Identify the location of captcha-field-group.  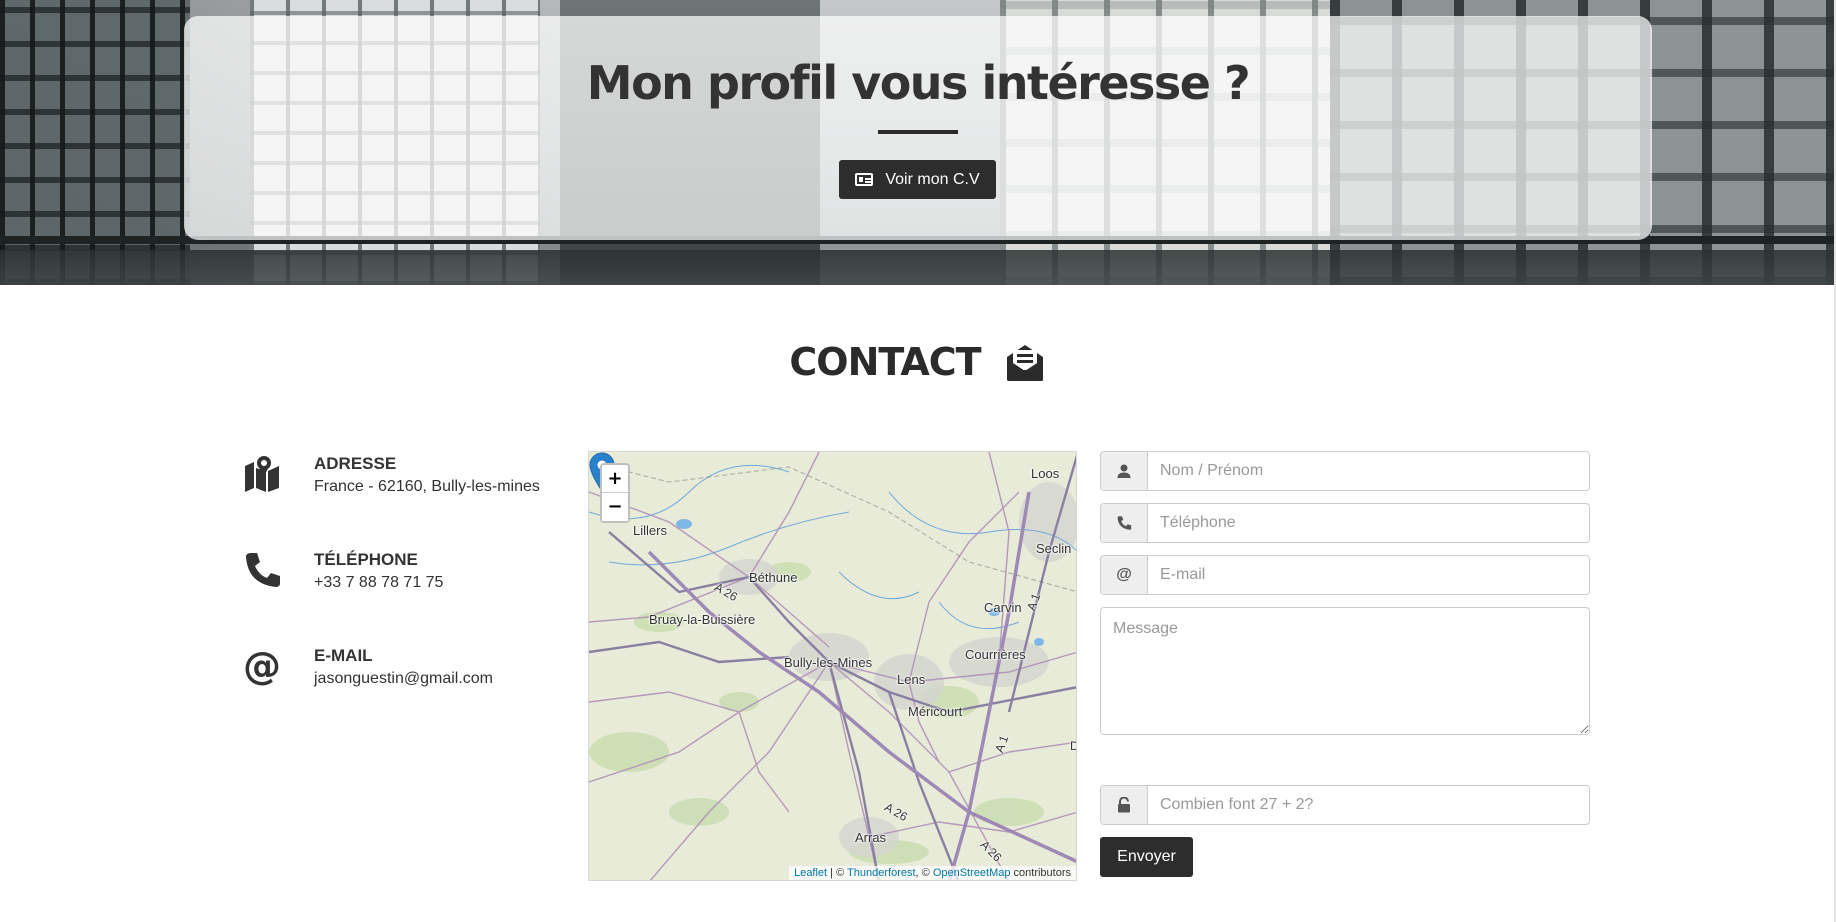
(1345, 805).